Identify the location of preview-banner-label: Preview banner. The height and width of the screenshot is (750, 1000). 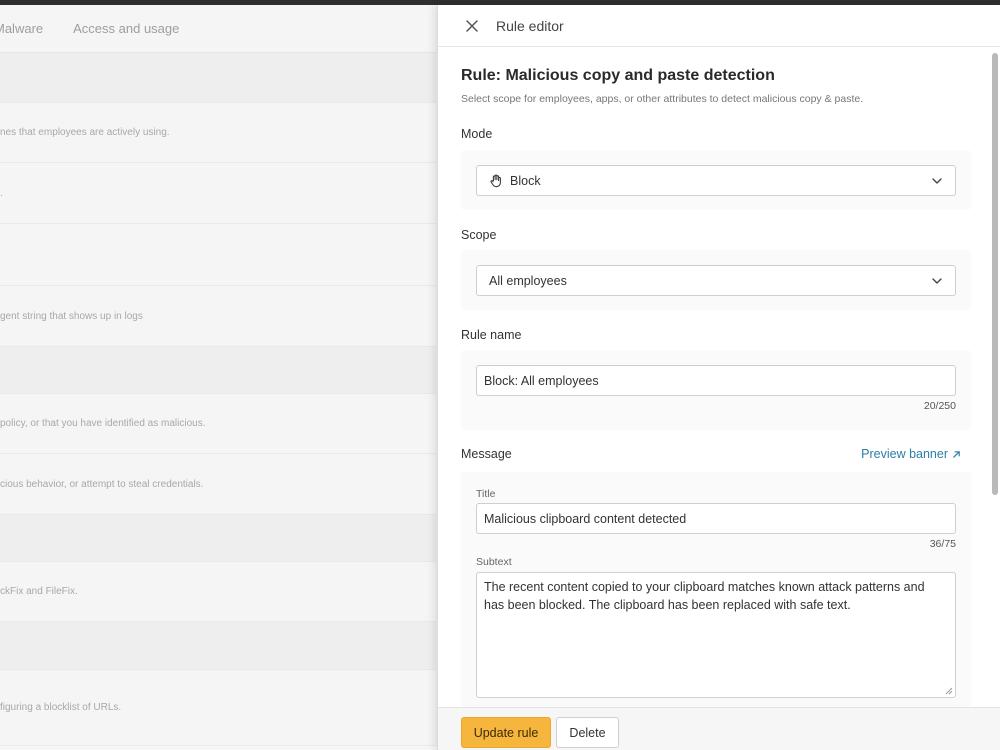
(904, 454).